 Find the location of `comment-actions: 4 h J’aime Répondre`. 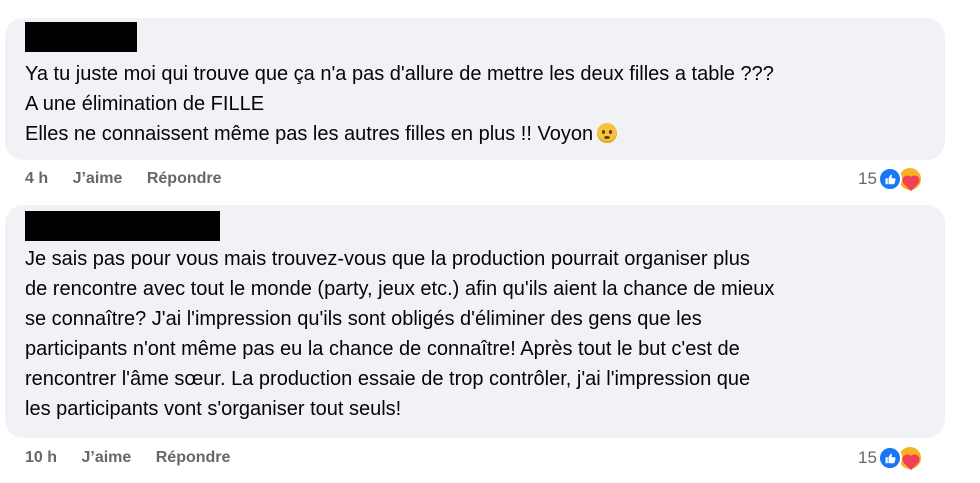

comment-actions: 4 h J’aime Répondre is located at coordinates (133, 179).